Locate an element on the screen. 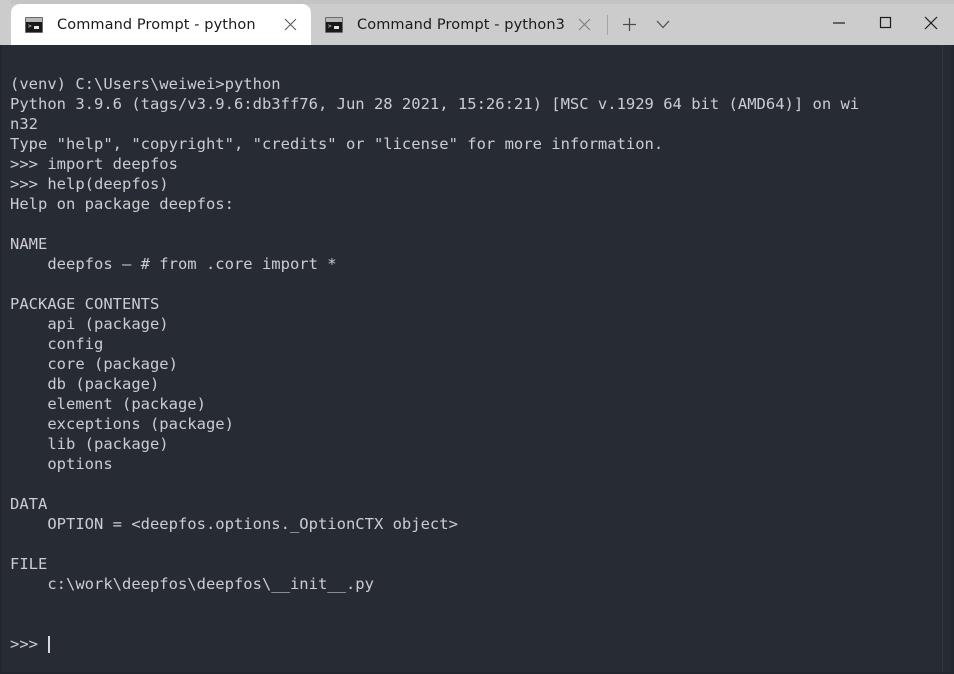 Image resolution: width=954 pixels, height=674 pixels. terminal-line: lib (package) is located at coordinates (89, 444).